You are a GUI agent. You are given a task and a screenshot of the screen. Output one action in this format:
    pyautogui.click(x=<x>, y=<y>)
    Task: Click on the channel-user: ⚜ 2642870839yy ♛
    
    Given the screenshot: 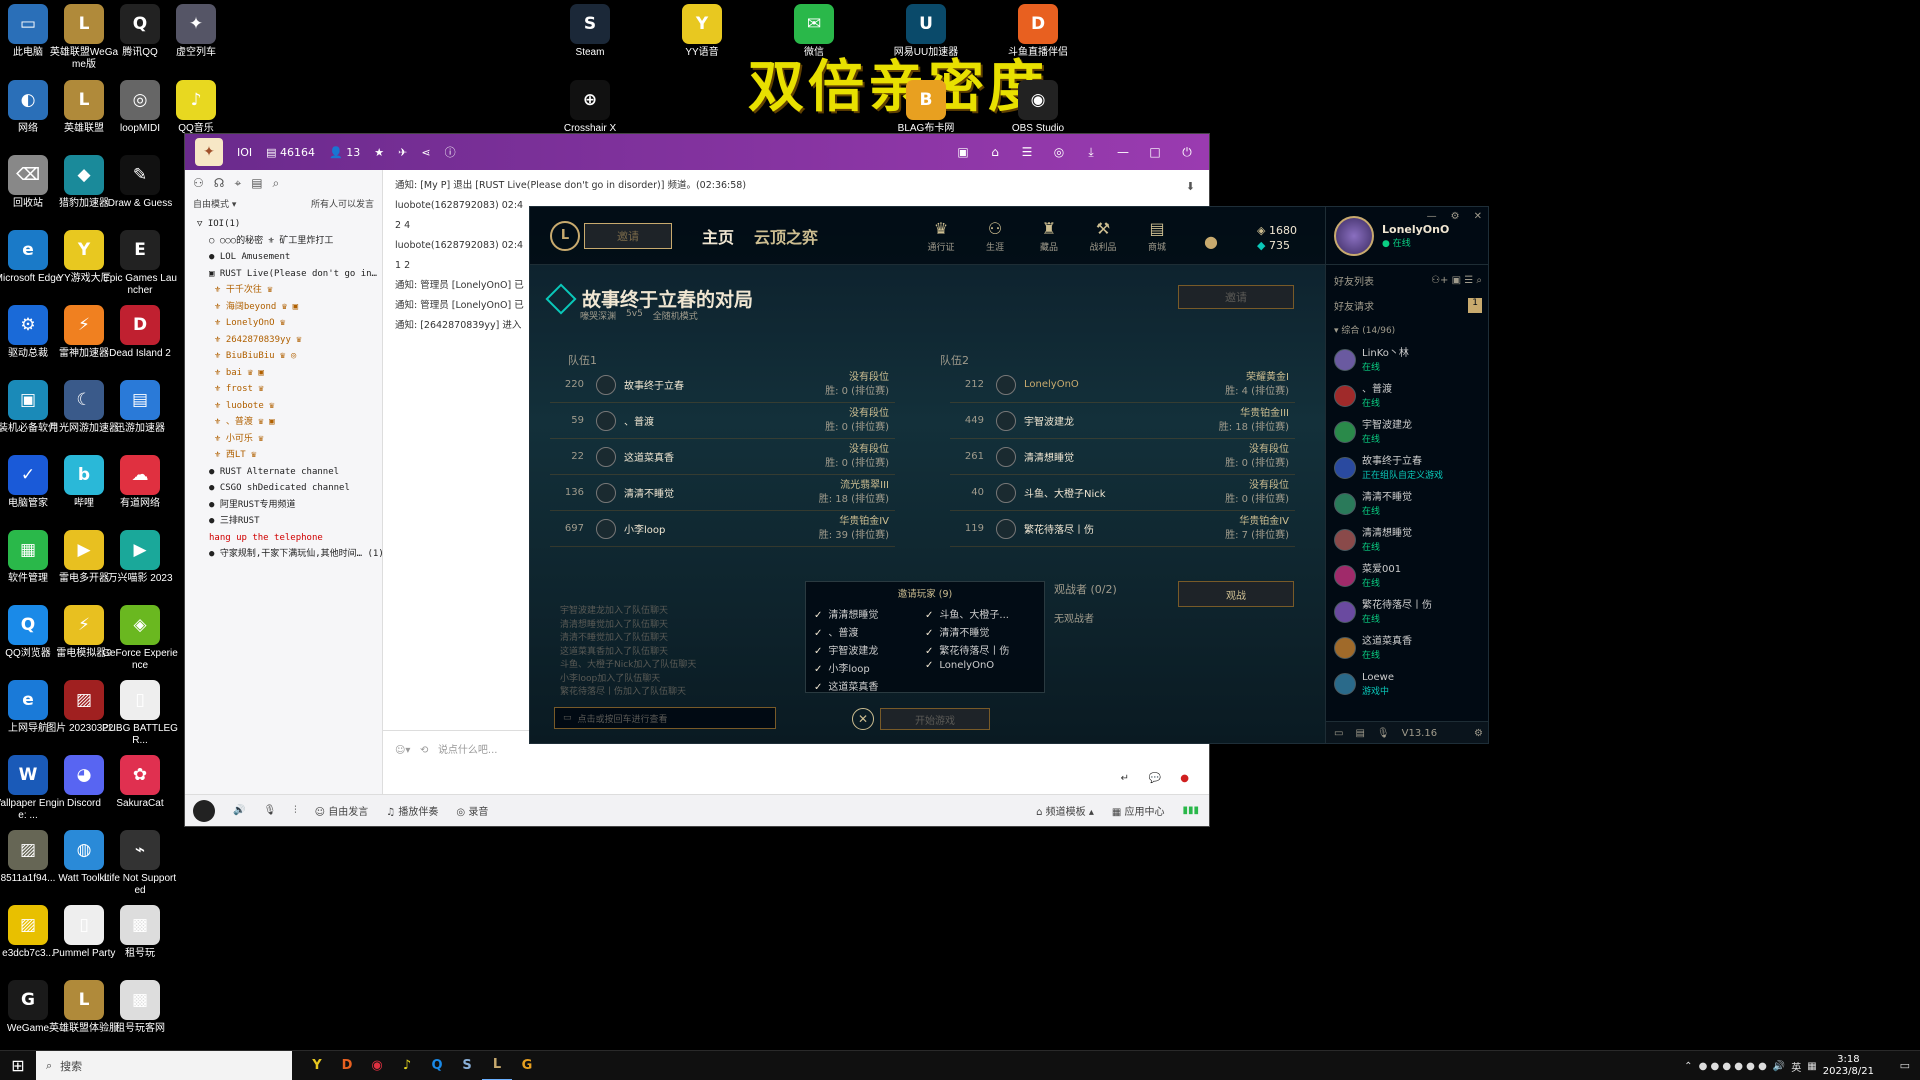 What is the action you would take?
    pyautogui.click(x=283, y=340)
    